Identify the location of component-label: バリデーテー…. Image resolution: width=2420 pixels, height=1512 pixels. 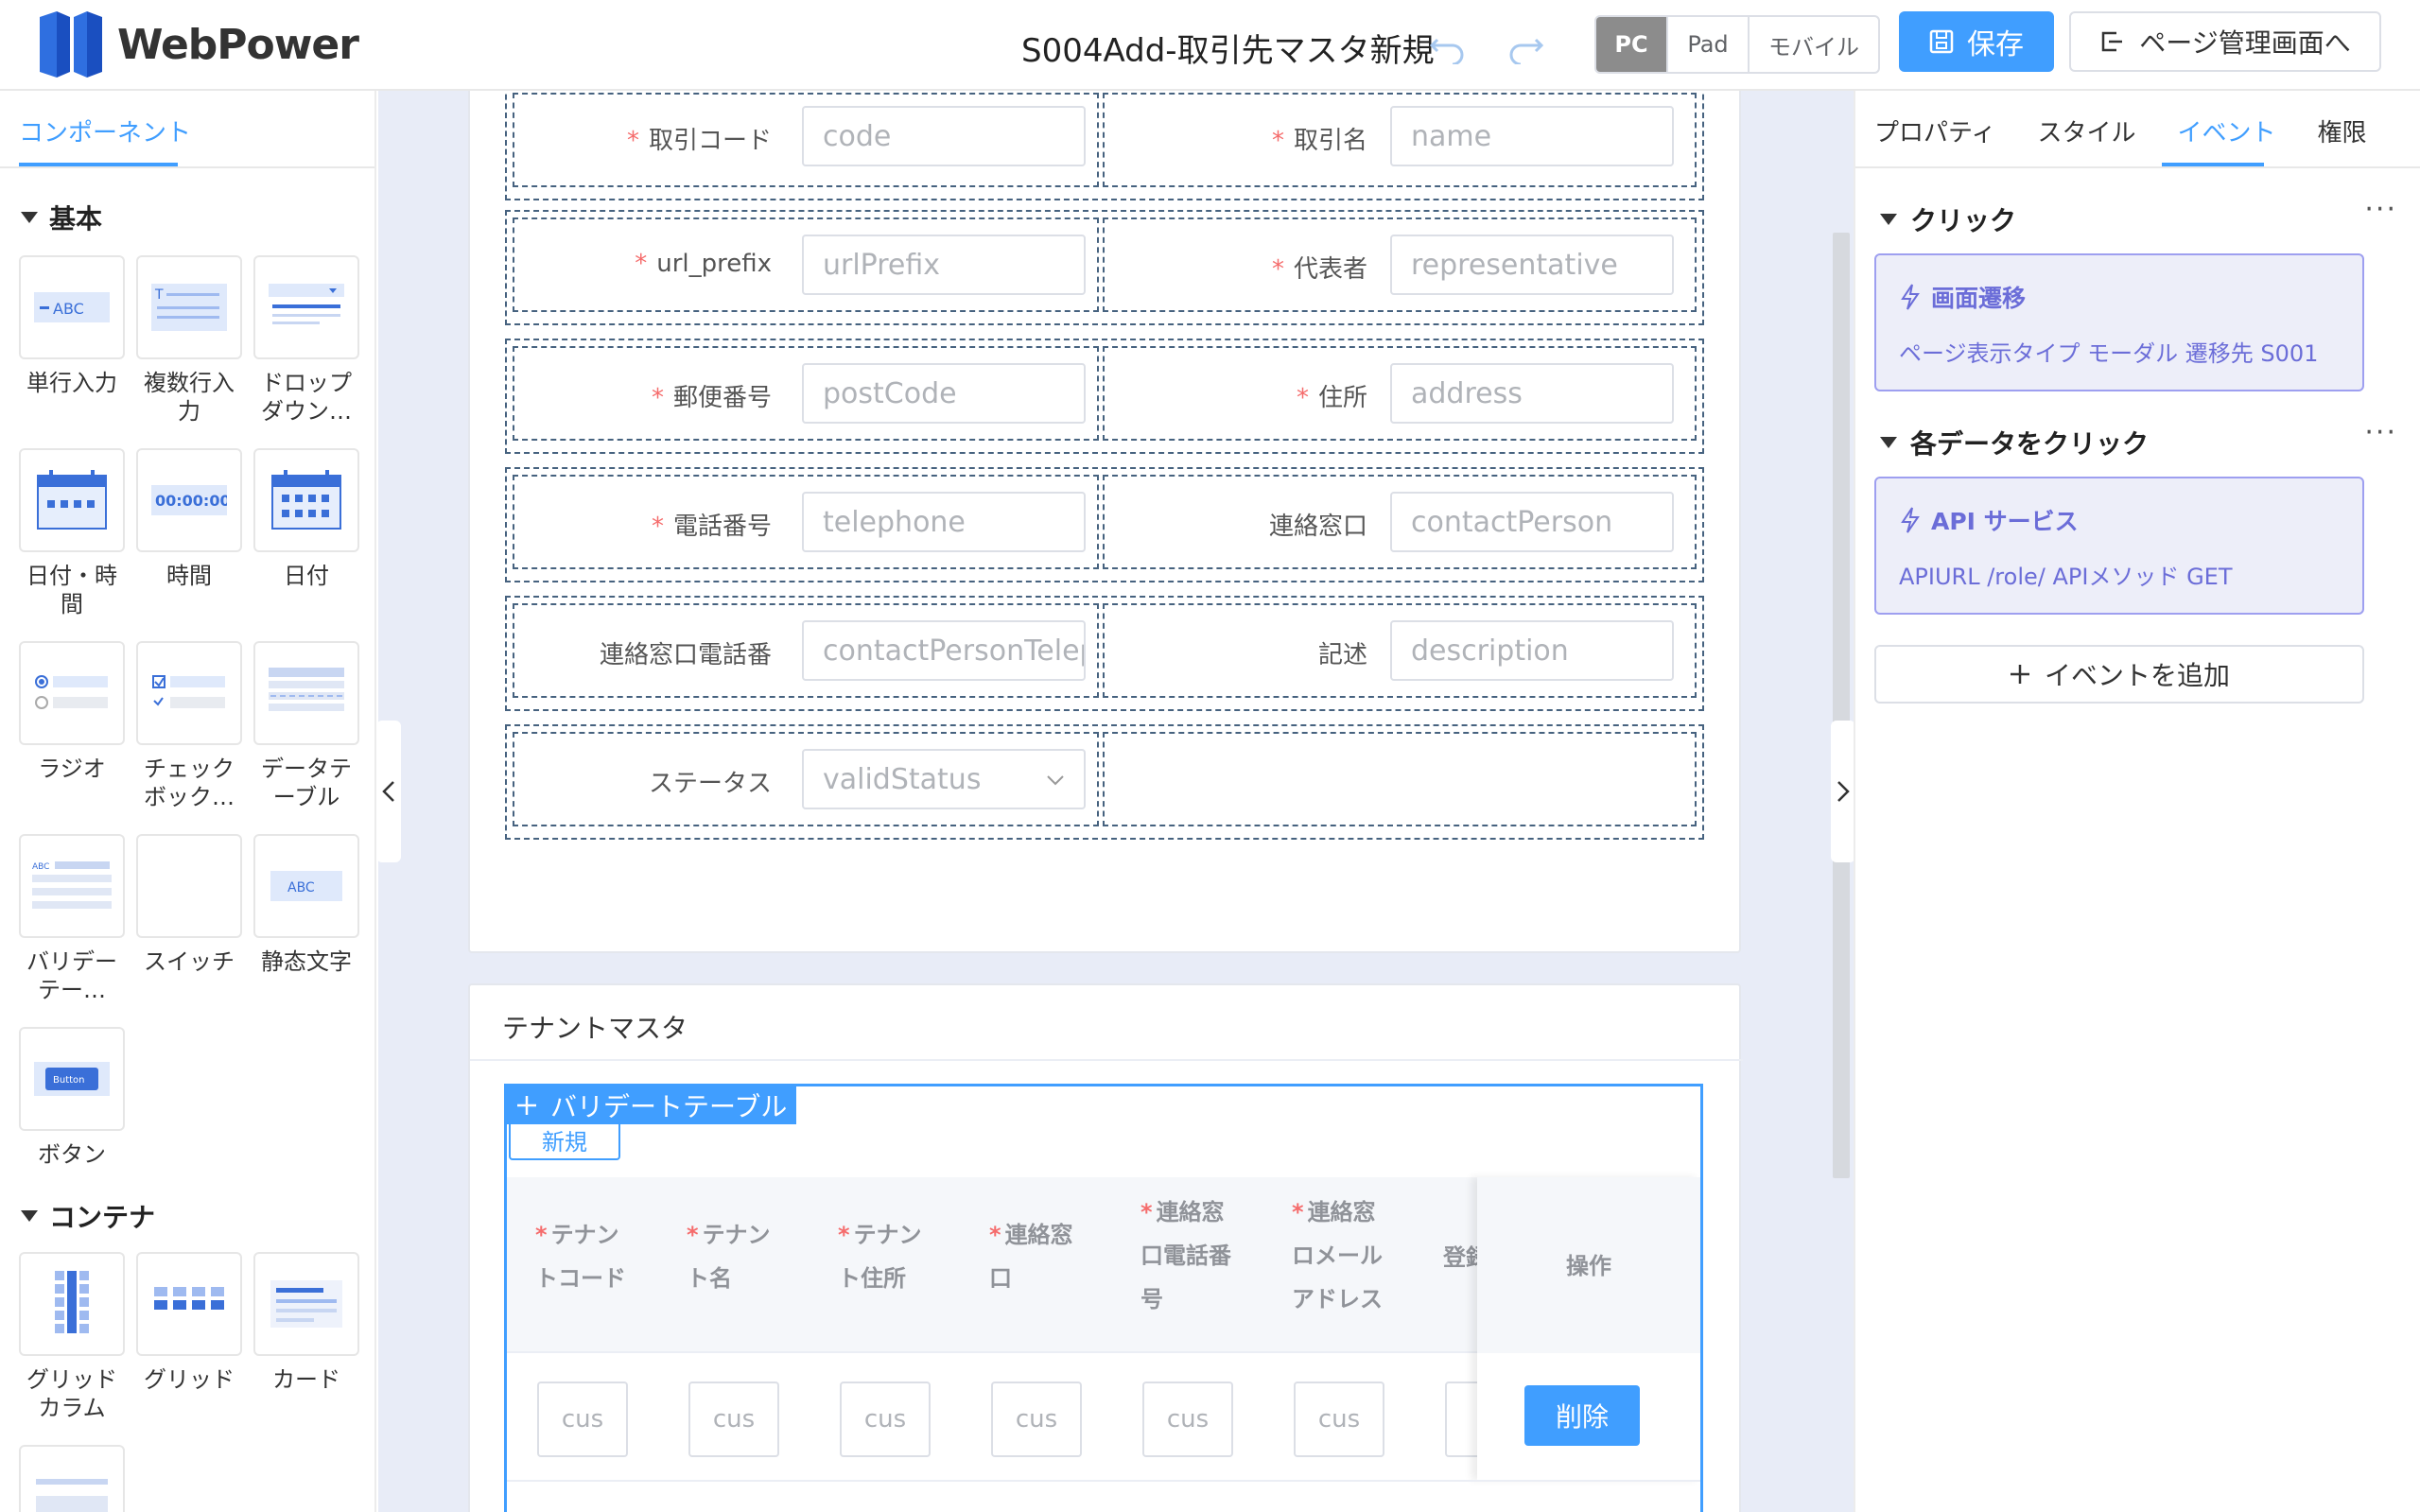
(71, 975).